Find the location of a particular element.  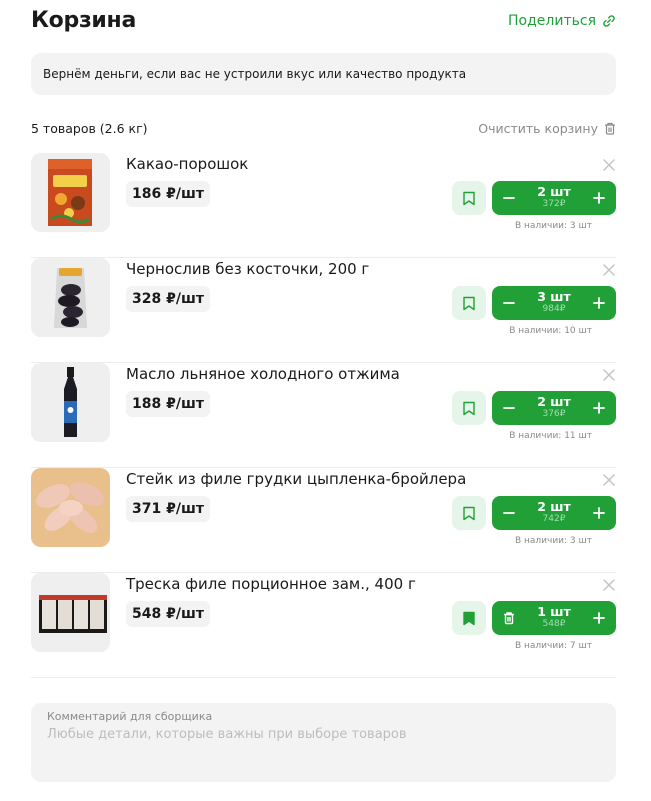

bookmark-filled-icon is located at coordinates (469, 618).